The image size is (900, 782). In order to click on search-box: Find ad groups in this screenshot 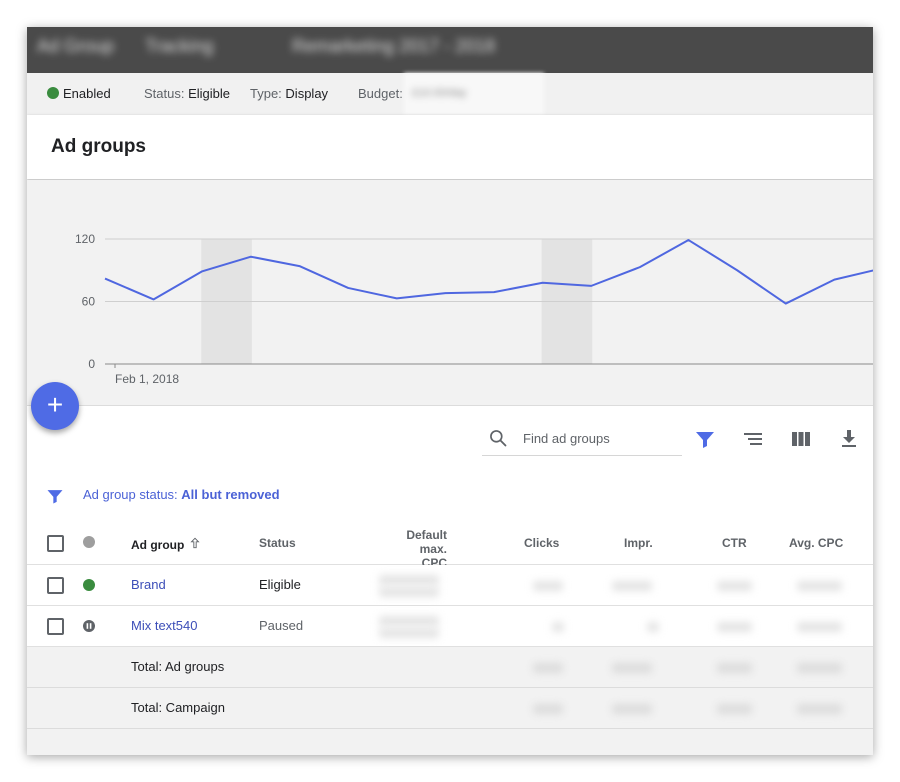, I will do `click(582, 439)`.